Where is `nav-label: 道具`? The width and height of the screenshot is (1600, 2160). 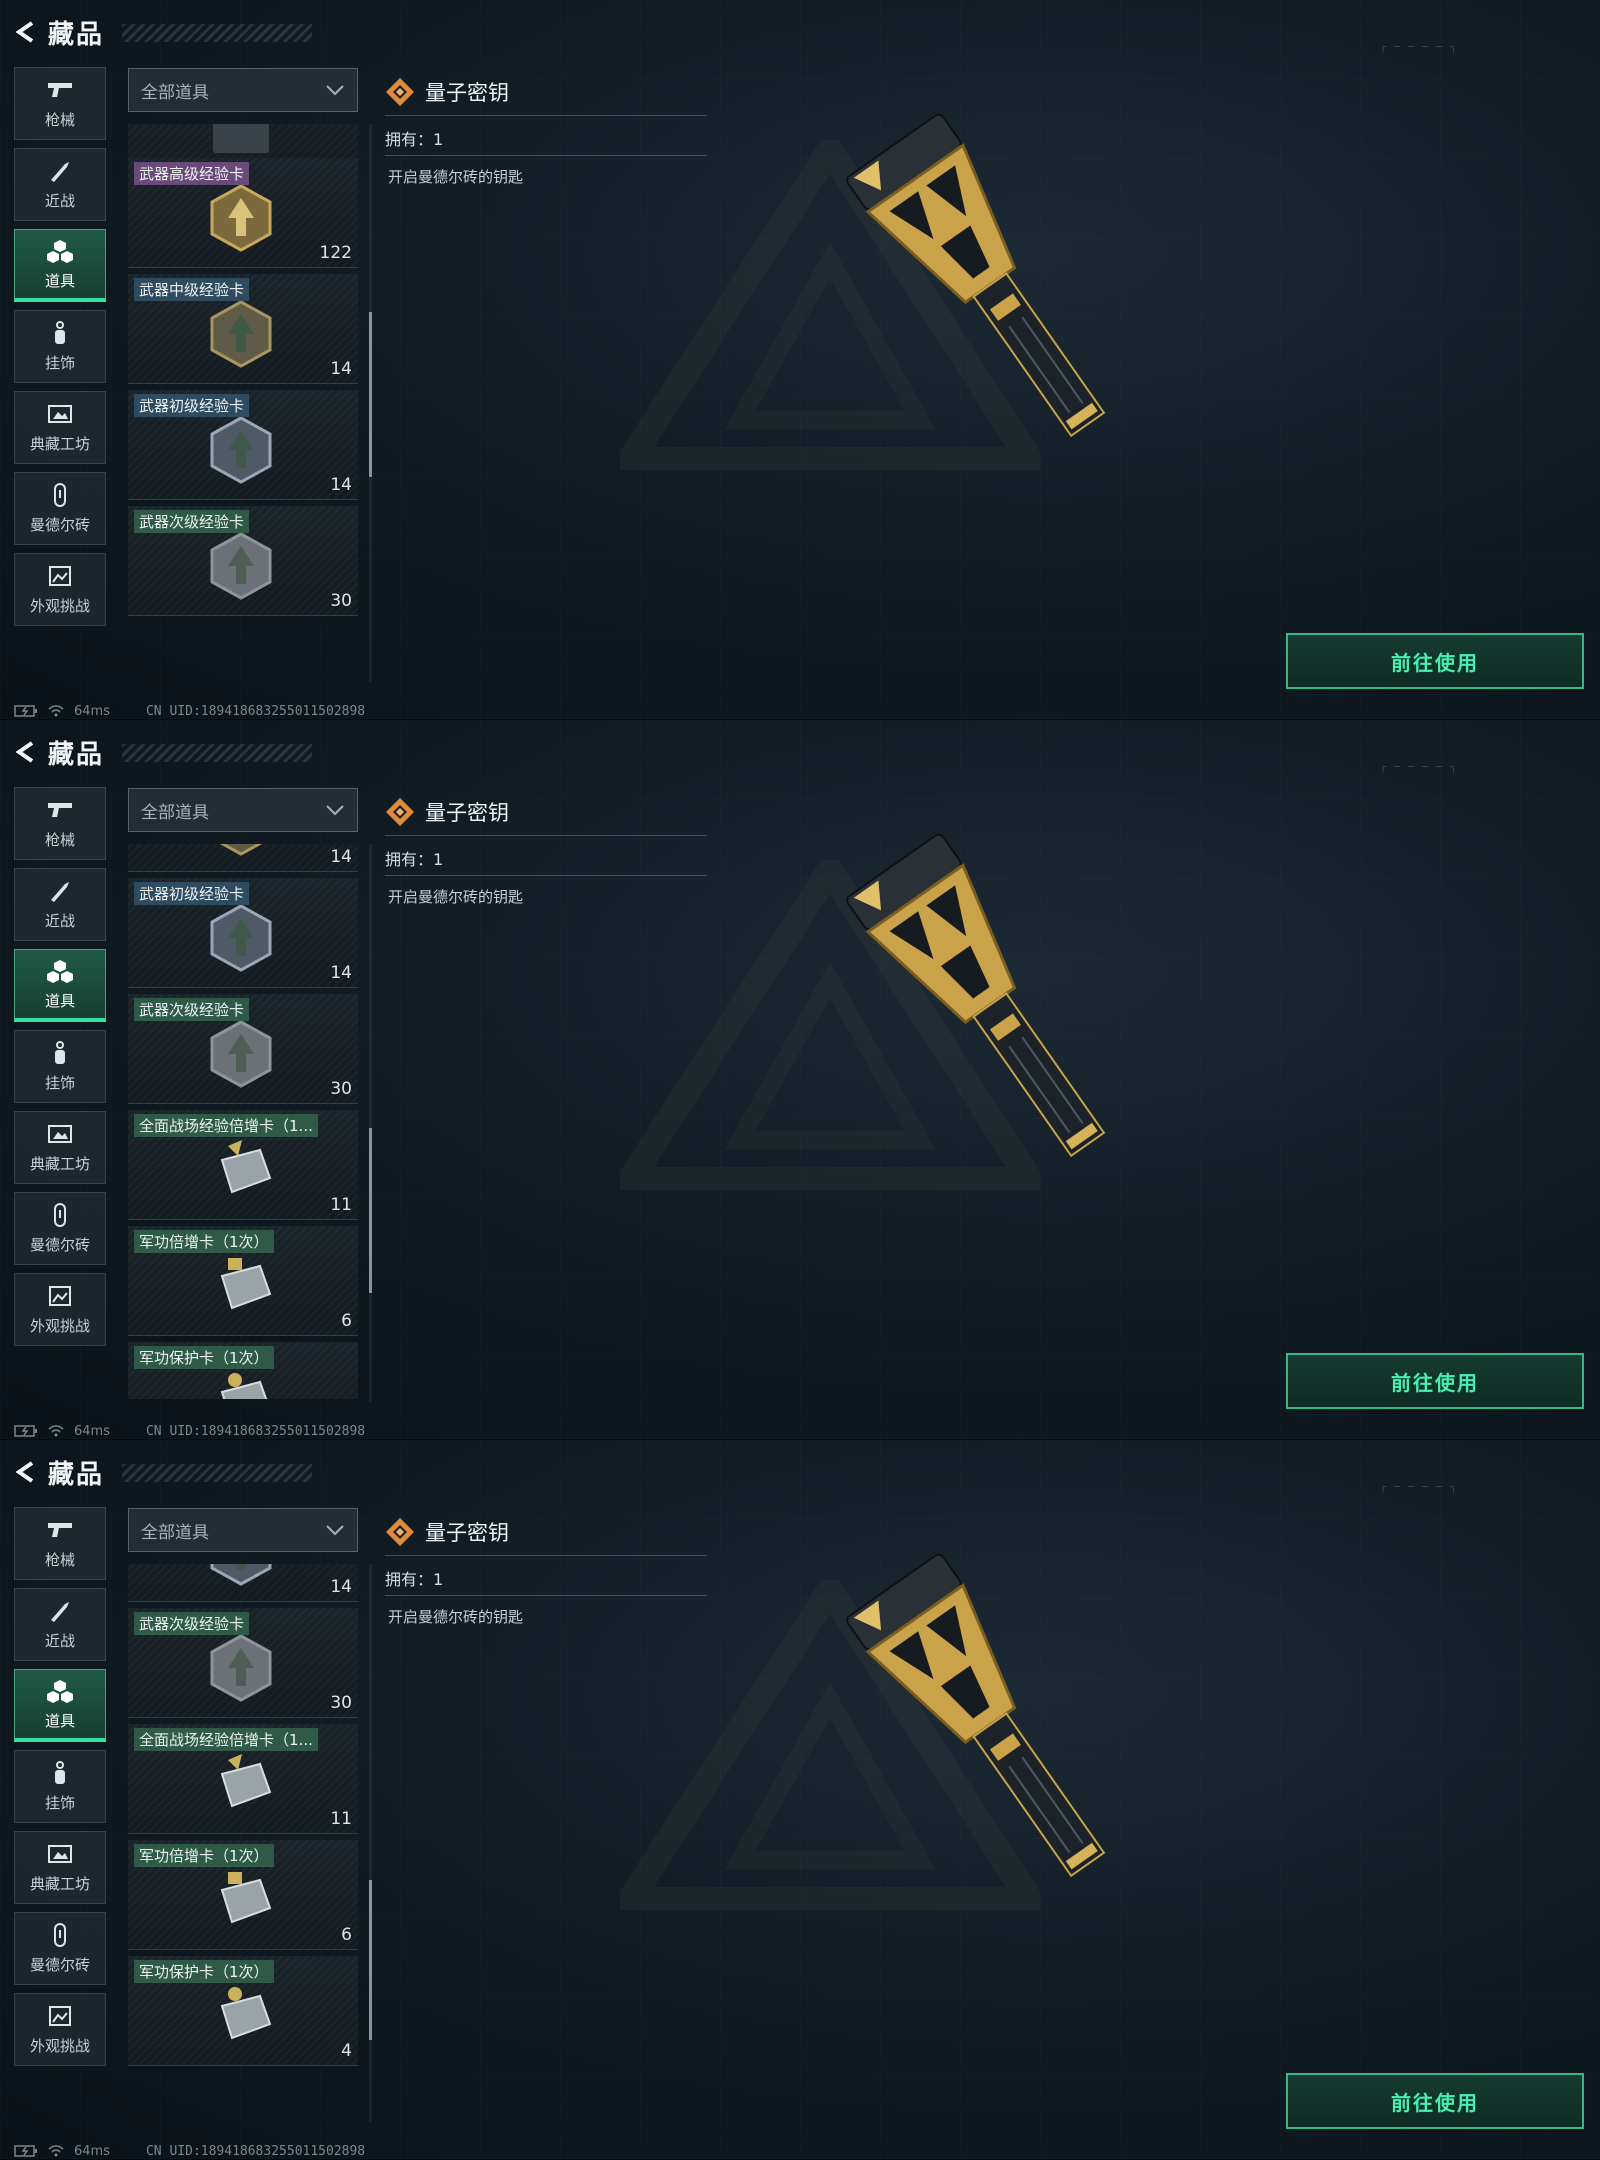
nav-label: 道具 is located at coordinates (59, 280).